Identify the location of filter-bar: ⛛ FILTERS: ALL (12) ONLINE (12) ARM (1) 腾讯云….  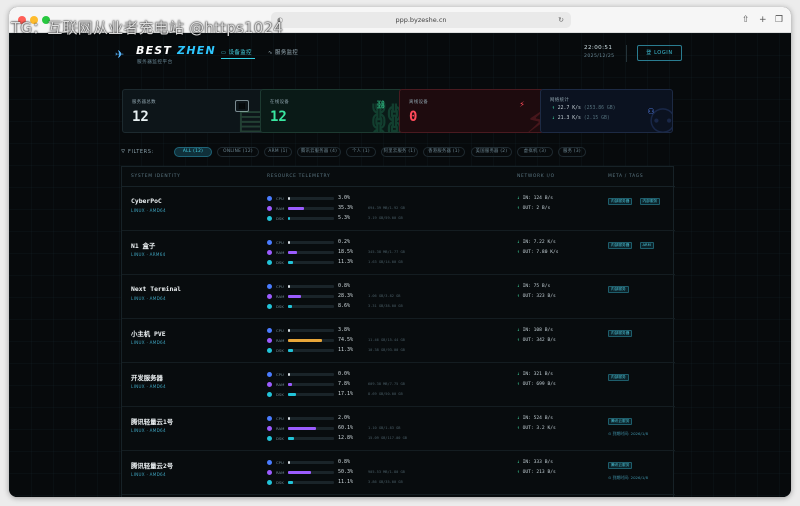
(399, 152).